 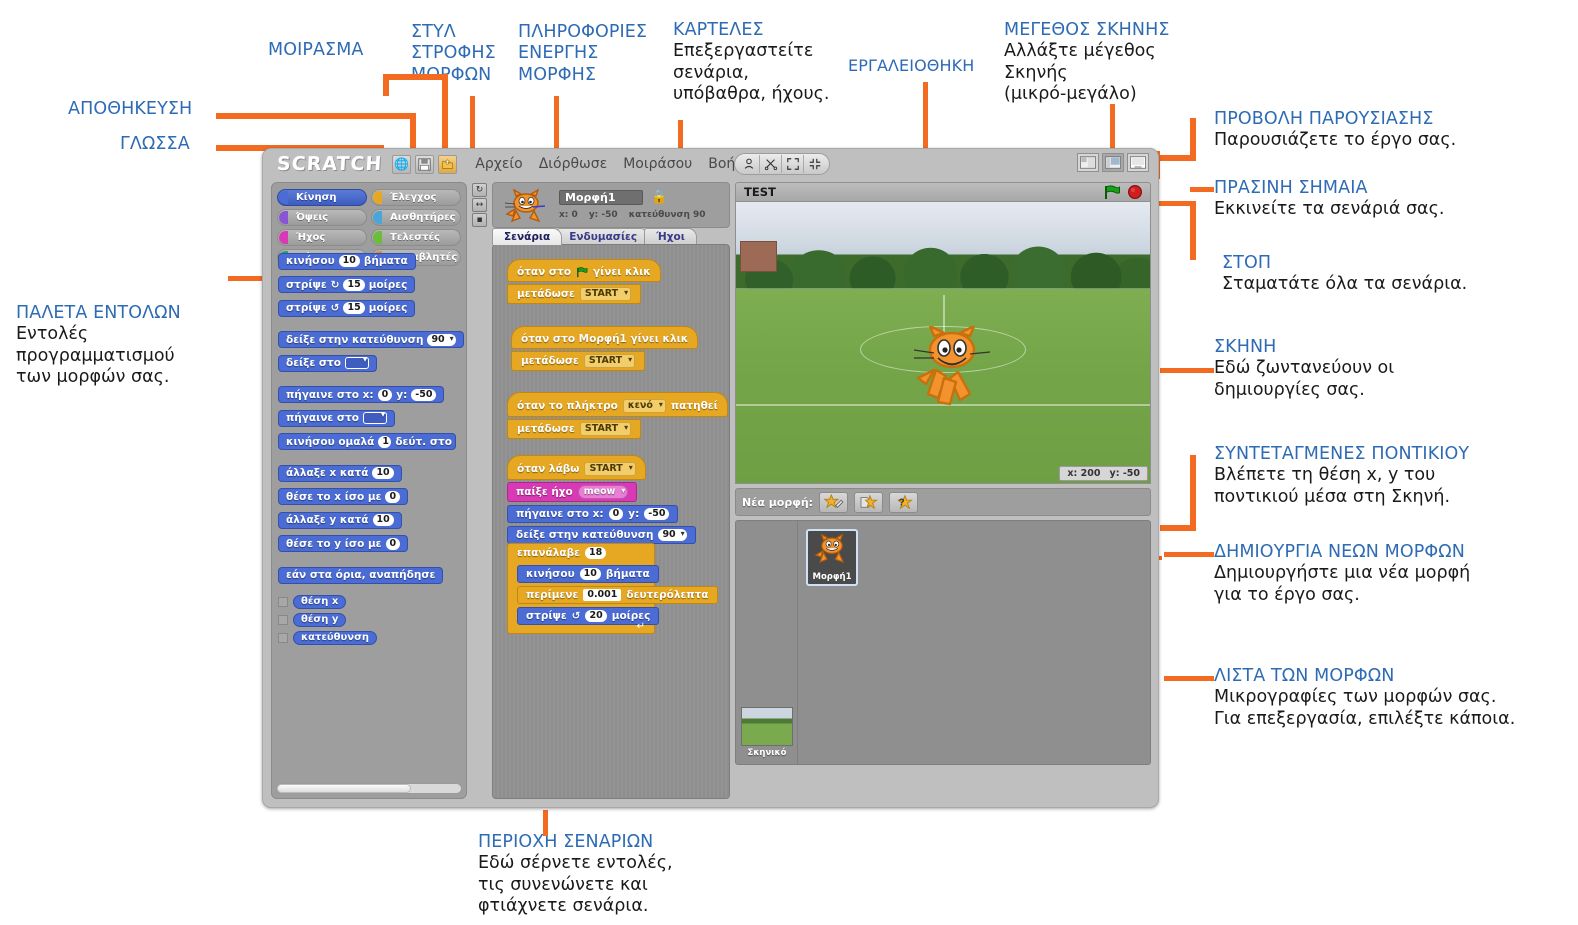 I want to click on no-rotate-icon: ▪, so click(x=479, y=220).